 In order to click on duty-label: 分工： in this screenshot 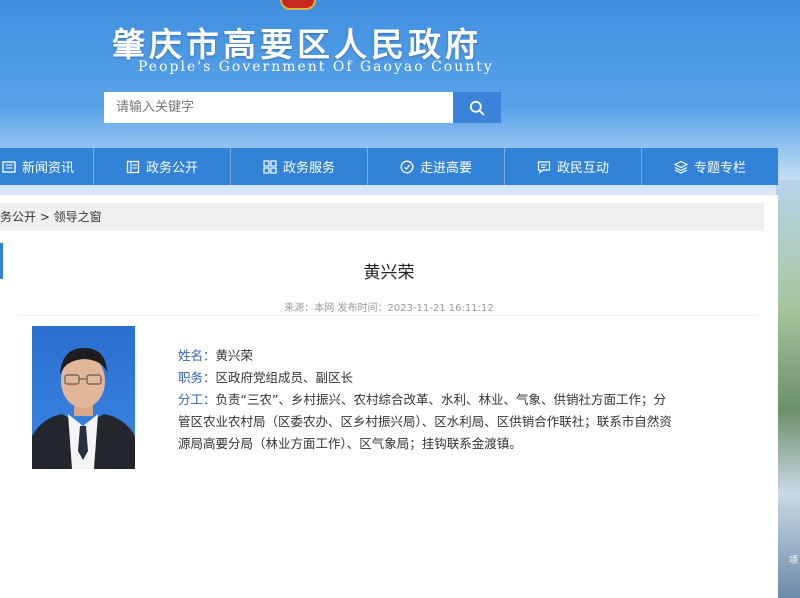, I will do `click(197, 399)`.